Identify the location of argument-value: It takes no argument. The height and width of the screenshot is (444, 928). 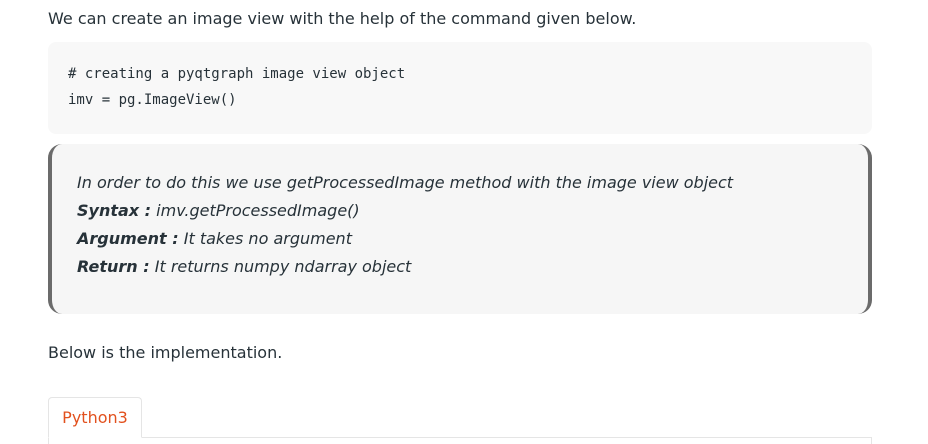
(265, 238).